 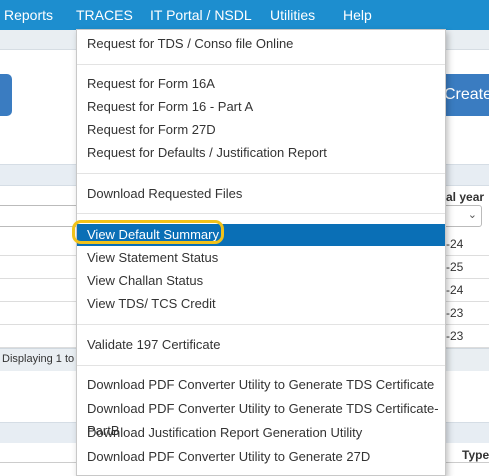 What do you see at coordinates (261, 194) in the screenshot?
I see `menu-item-download-requested-files: Download Requested Files` at bounding box center [261, 194].